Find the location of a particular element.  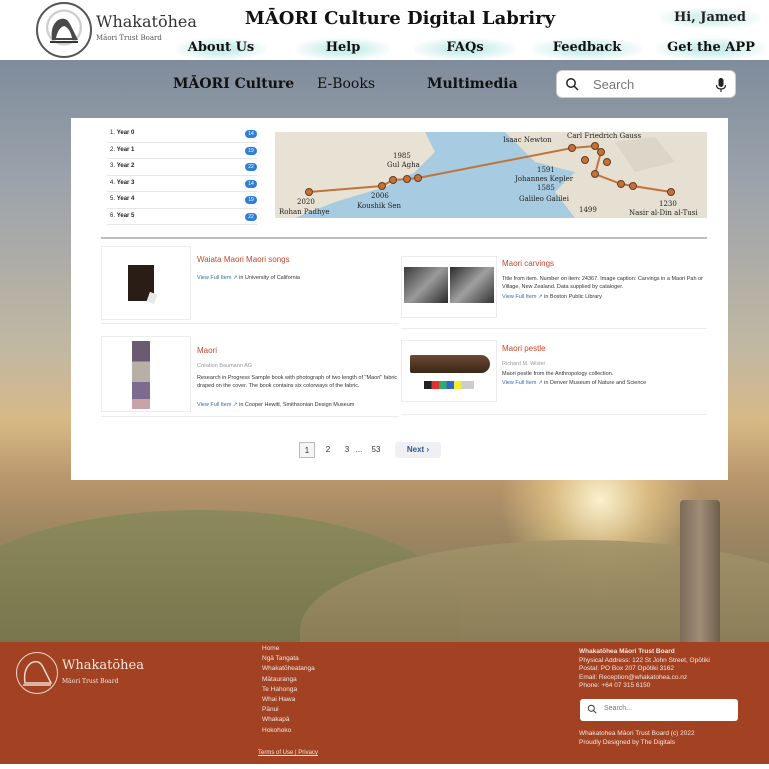

map-label: Carl Friedrich Gauss is located at coordinates (604, 136).